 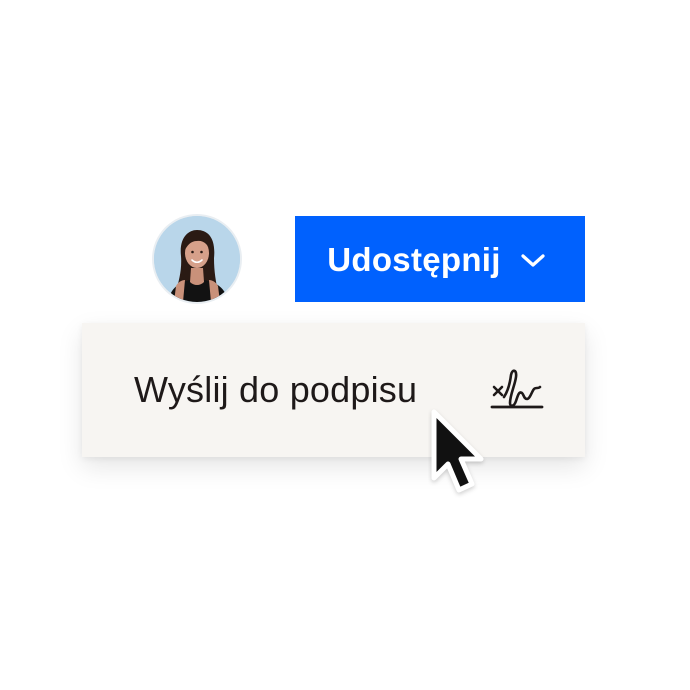 I want to click on menu-item-send-for-signature: Wyślij do podpisu, so click(x=333, y=390).